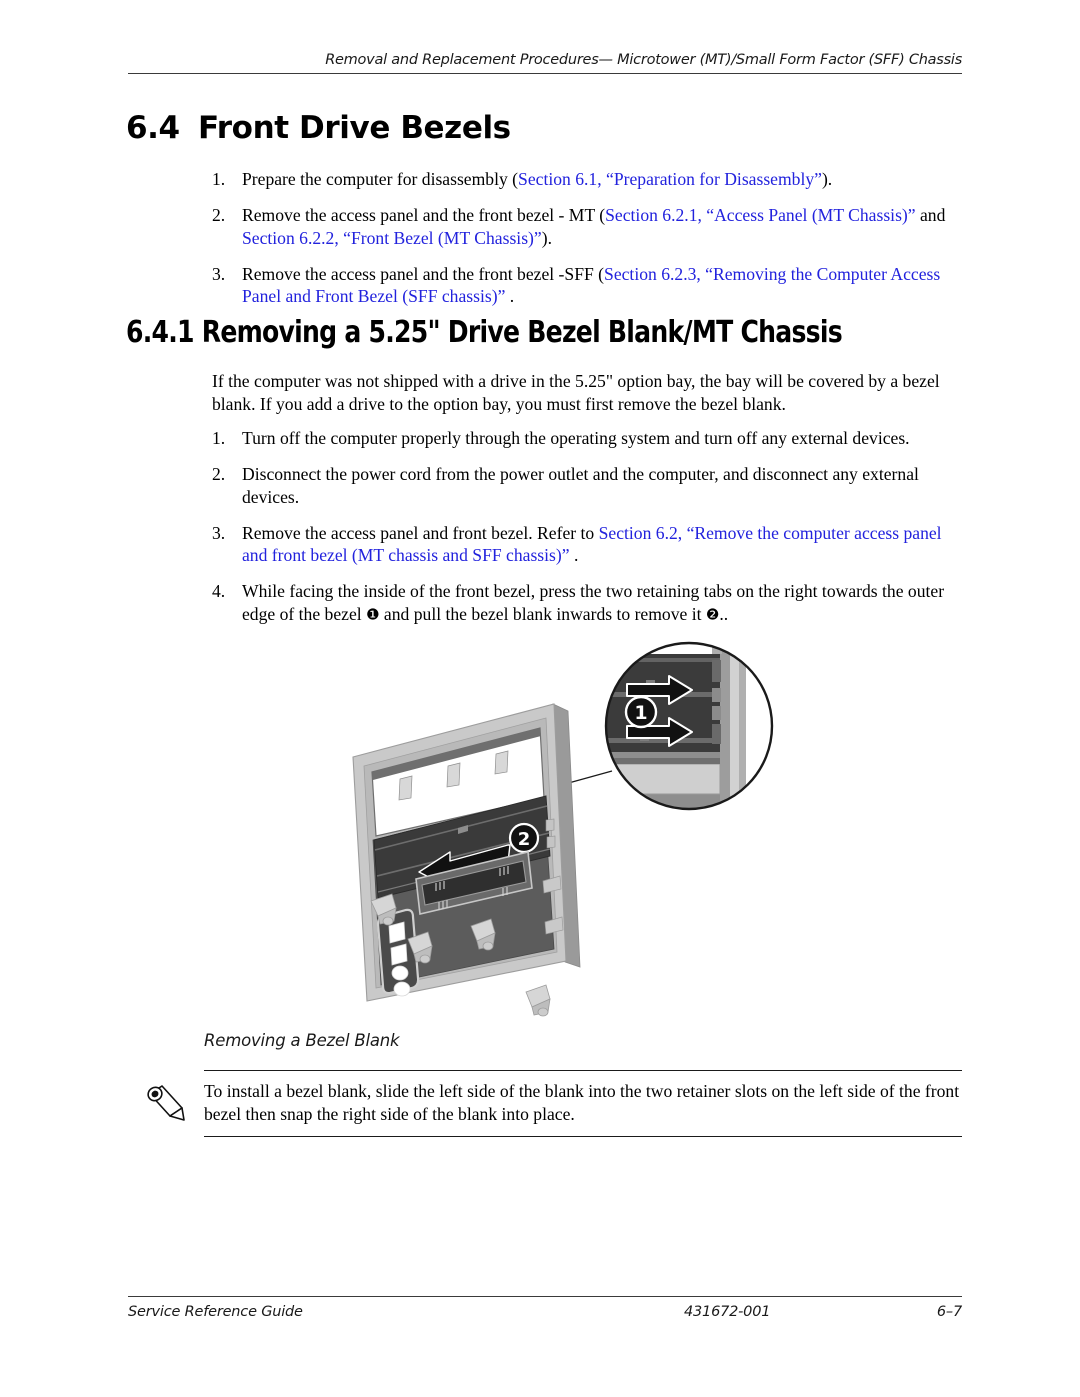 The image size is (1080, 1397). What do you see at coordinates (373, 614) in the screenshot?
I see `callout-number-inline: ❶` at bounding box center [373, 614].